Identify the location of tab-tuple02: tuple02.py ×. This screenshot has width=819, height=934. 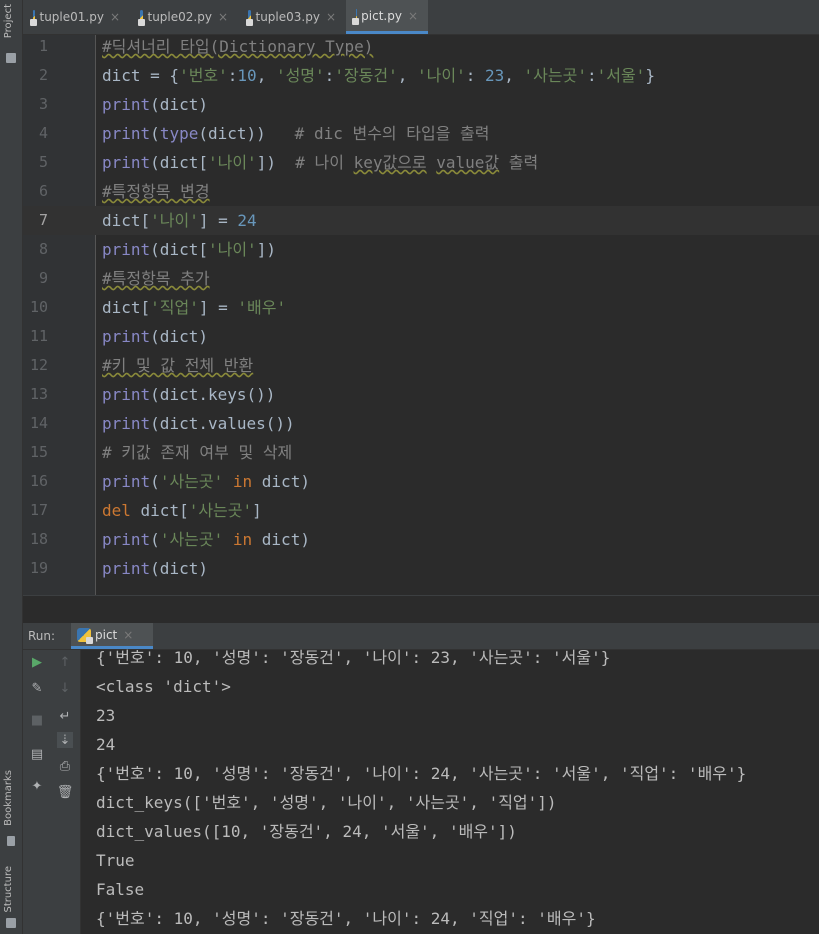
(184, 17).